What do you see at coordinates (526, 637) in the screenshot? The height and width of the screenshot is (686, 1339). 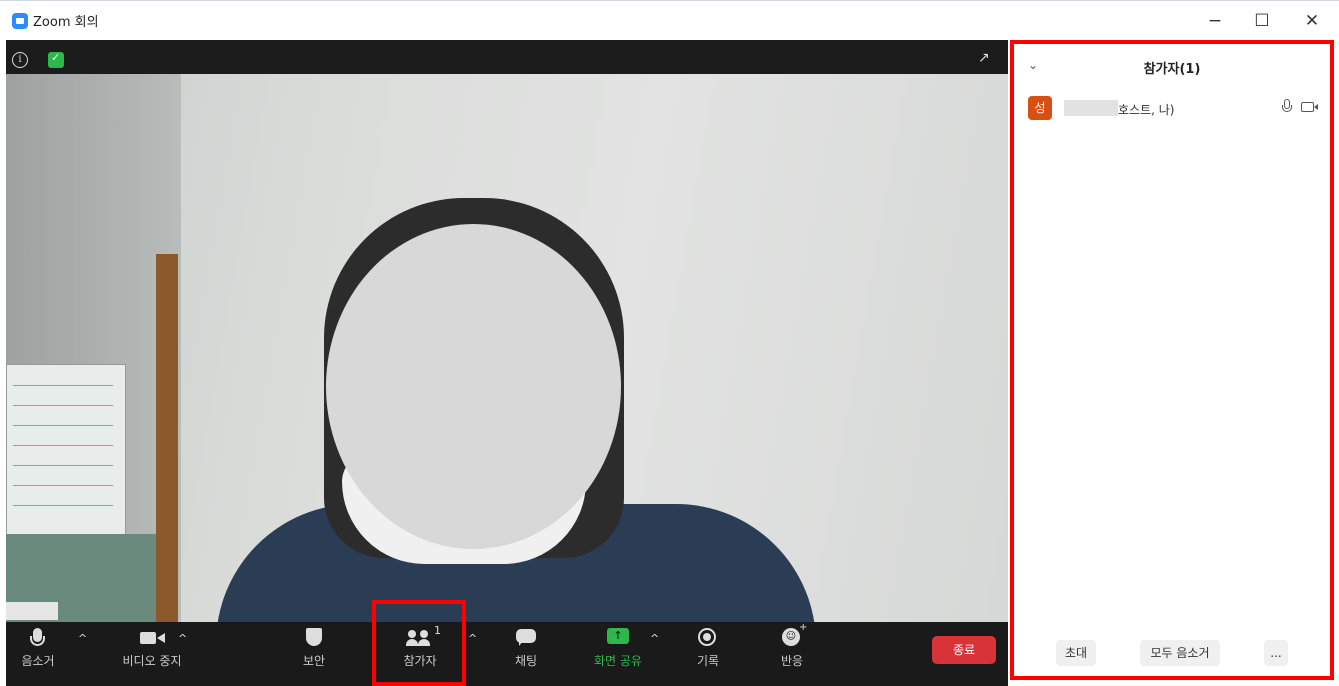 I see `chat-bubble-icon` at bounding box center [526, 637].